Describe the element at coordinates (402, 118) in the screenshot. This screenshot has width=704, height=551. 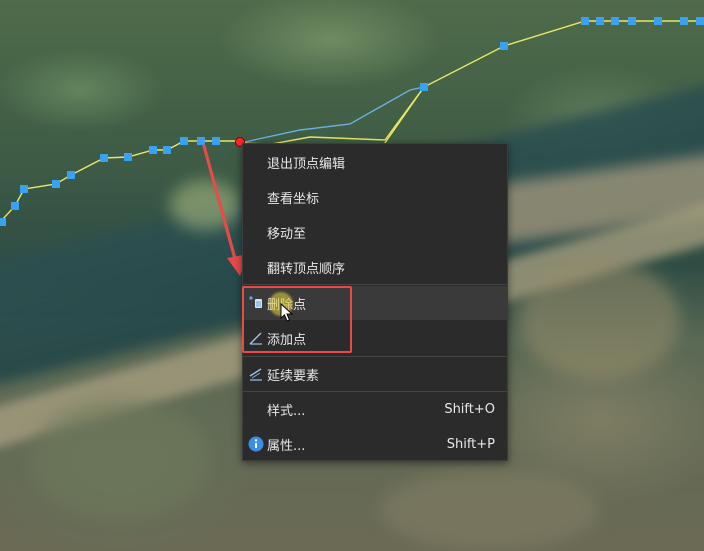
I see `feature-polyline-branch` at that location.